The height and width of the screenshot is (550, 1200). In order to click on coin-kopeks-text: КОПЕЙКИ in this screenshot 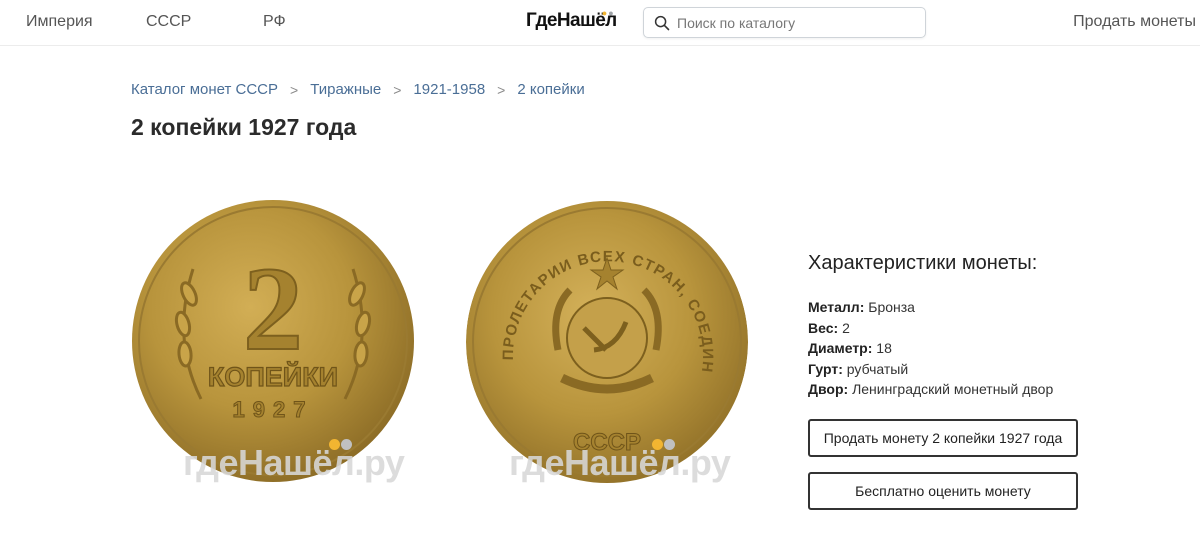, I will do `click(273, 376)`.